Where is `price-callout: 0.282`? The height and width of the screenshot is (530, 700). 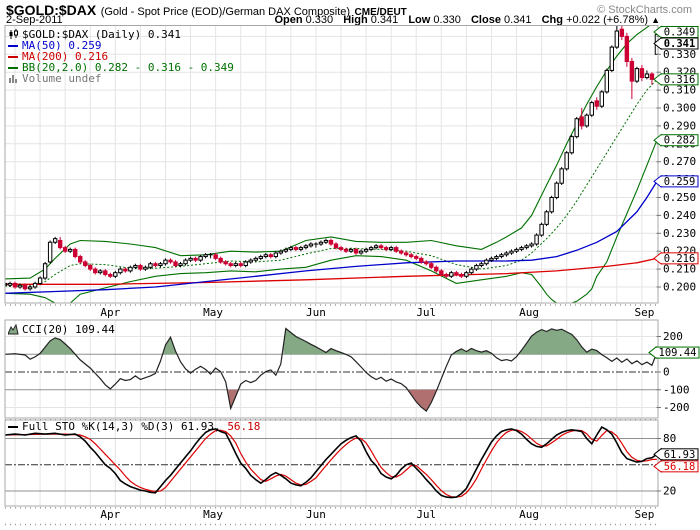 price-callout: 0.282 is located at coordinates (676, 140).